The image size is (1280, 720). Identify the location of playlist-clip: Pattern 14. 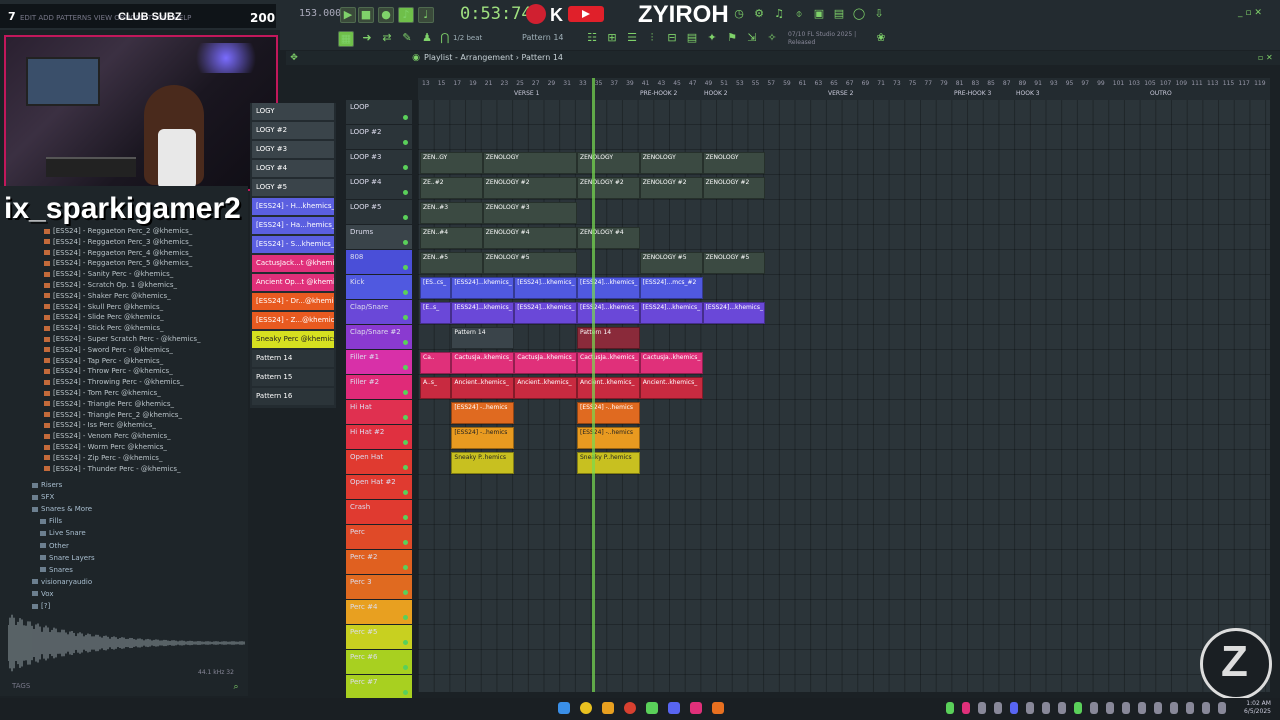
(483, 338).